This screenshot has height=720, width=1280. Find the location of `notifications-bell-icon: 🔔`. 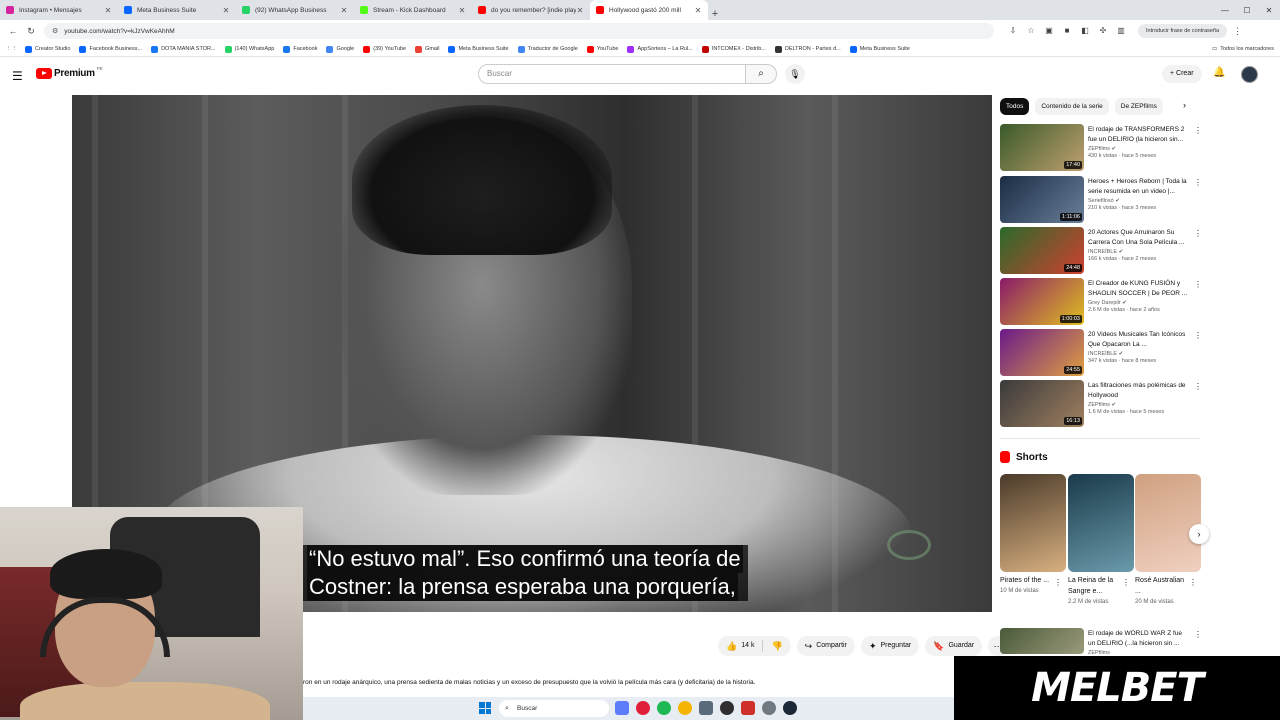

notifications-bell-icon: 🔔 is located at coordinates (1219, 72).